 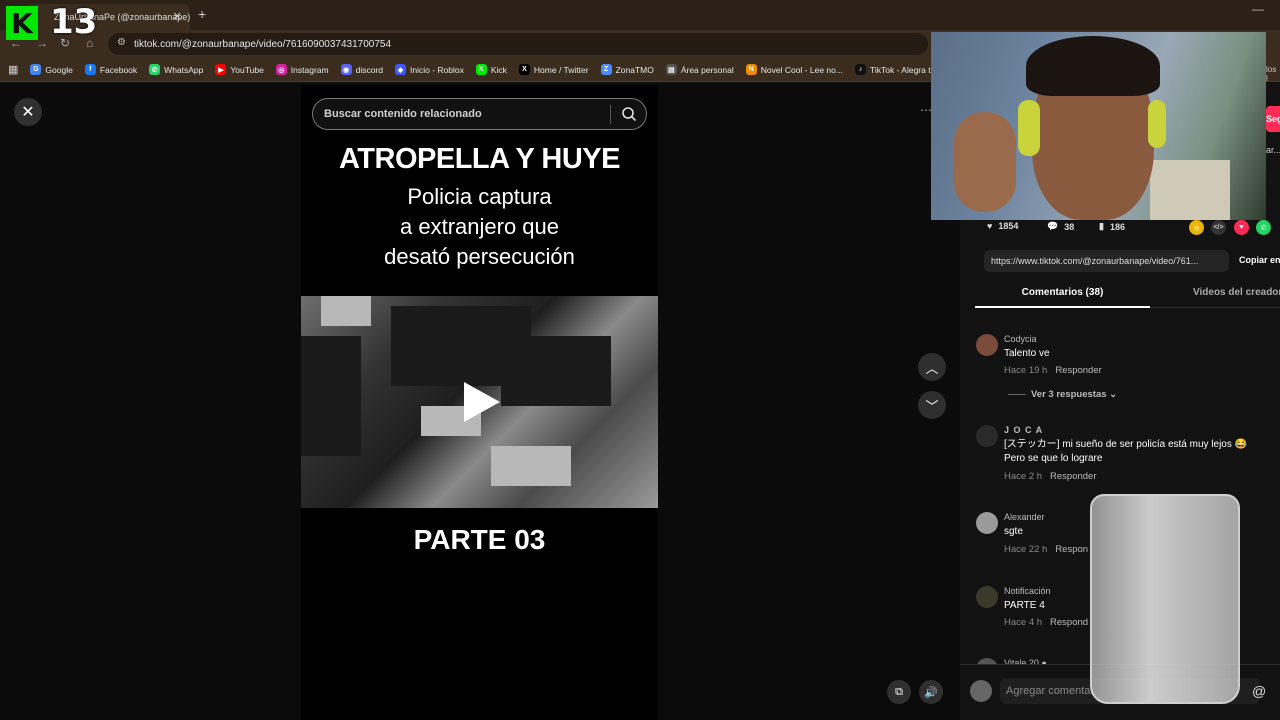 What do you see at coordinates (361, 69) in the screenshot?
I see `bookmark-item: ◉ discord` at bounding box center [361, 69].